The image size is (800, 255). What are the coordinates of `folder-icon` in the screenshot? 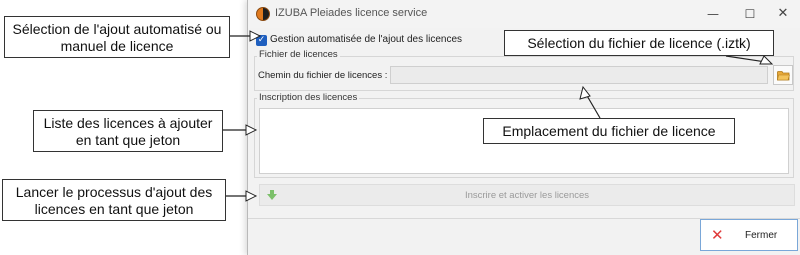 It's located at (783, 76).